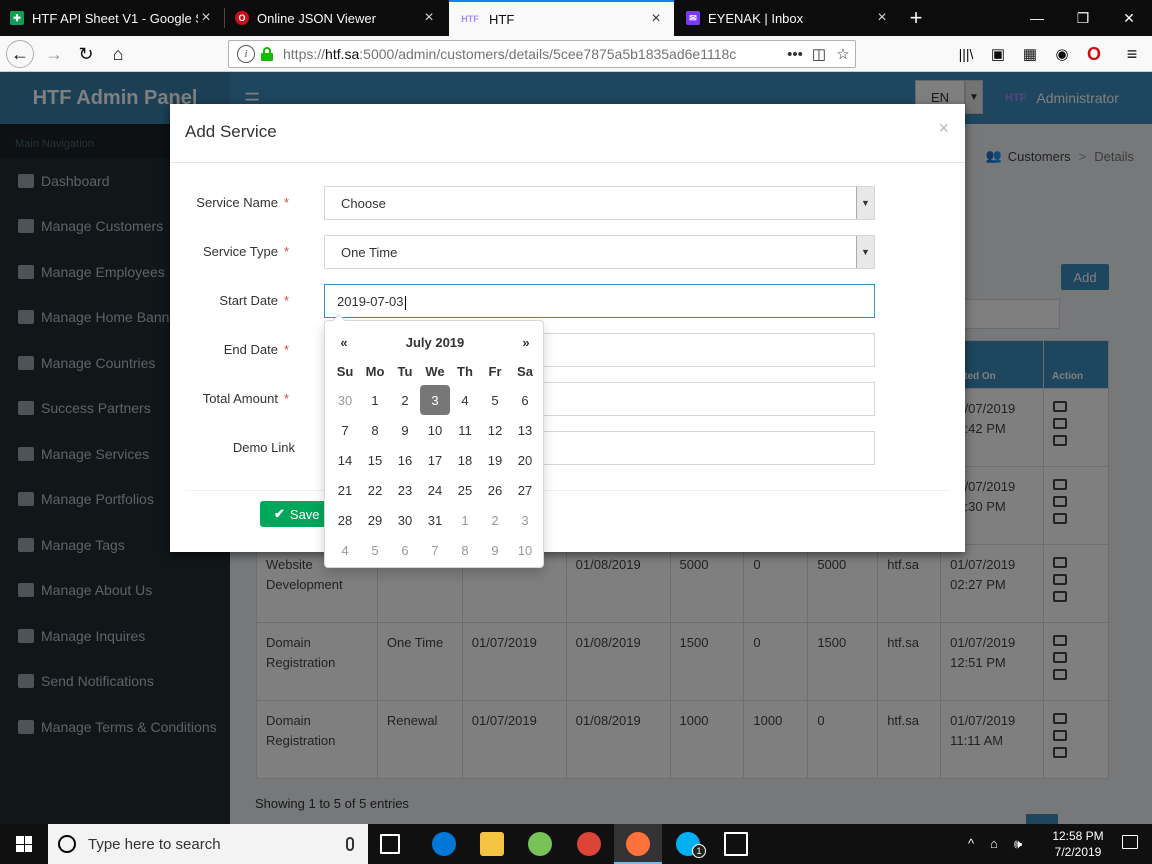  I want to click on calendar-day: 31, so click(435, 520).